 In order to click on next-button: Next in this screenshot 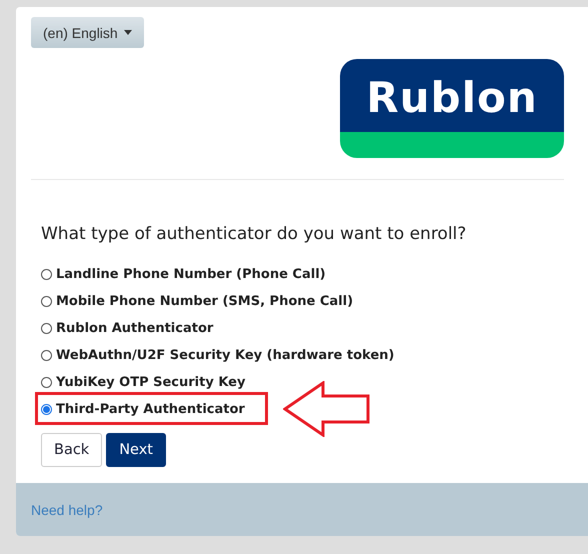, I will do `click(136, 450)`.